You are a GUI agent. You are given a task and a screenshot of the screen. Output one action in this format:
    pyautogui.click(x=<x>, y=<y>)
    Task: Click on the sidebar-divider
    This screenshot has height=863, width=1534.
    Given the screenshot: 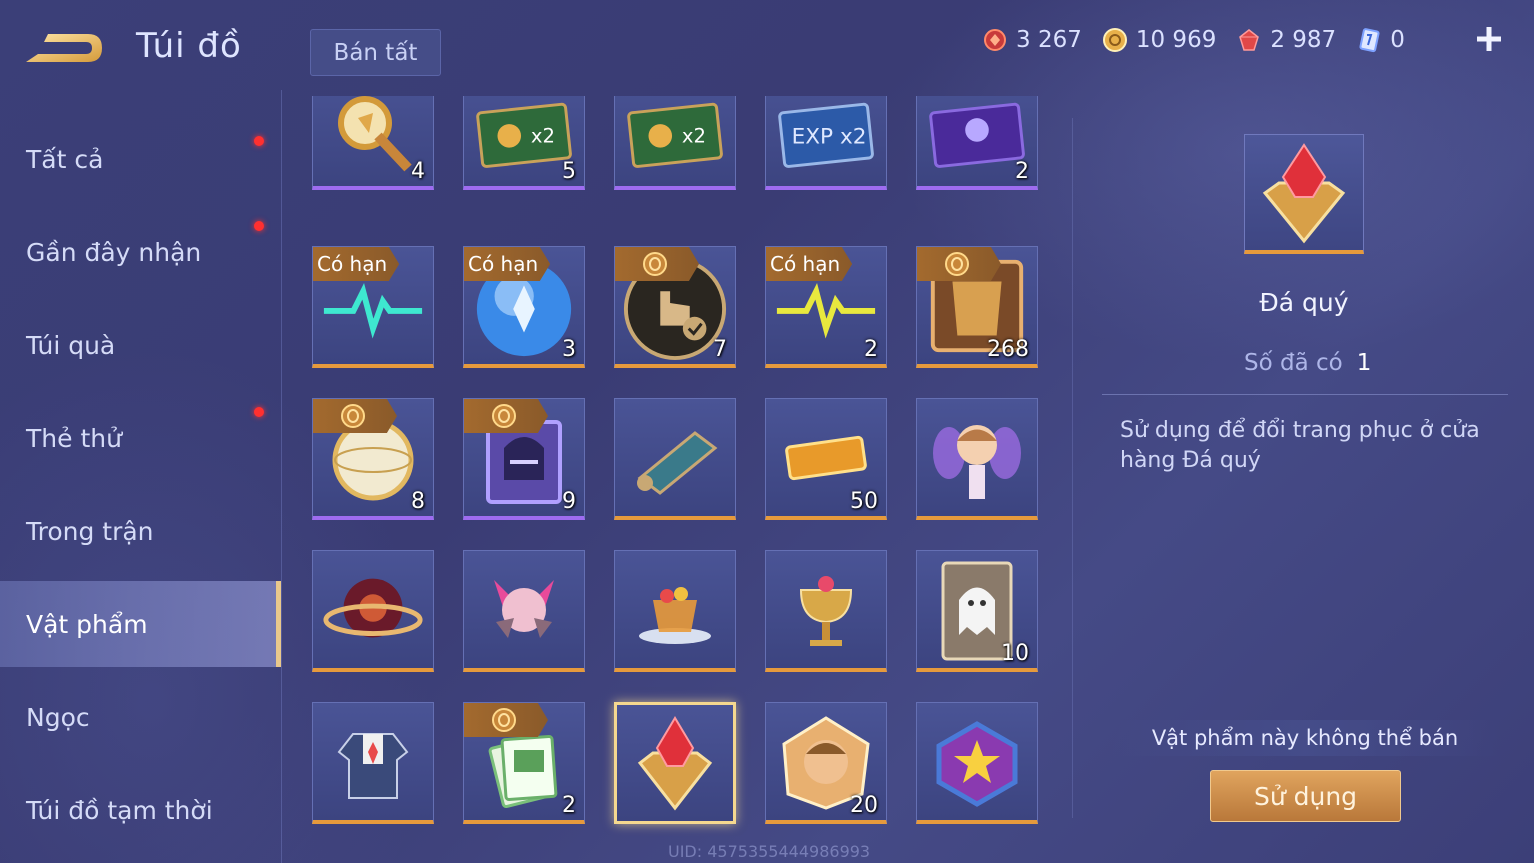 What is the action you would take?
    pyautogui.click(x=281, y=476)
    